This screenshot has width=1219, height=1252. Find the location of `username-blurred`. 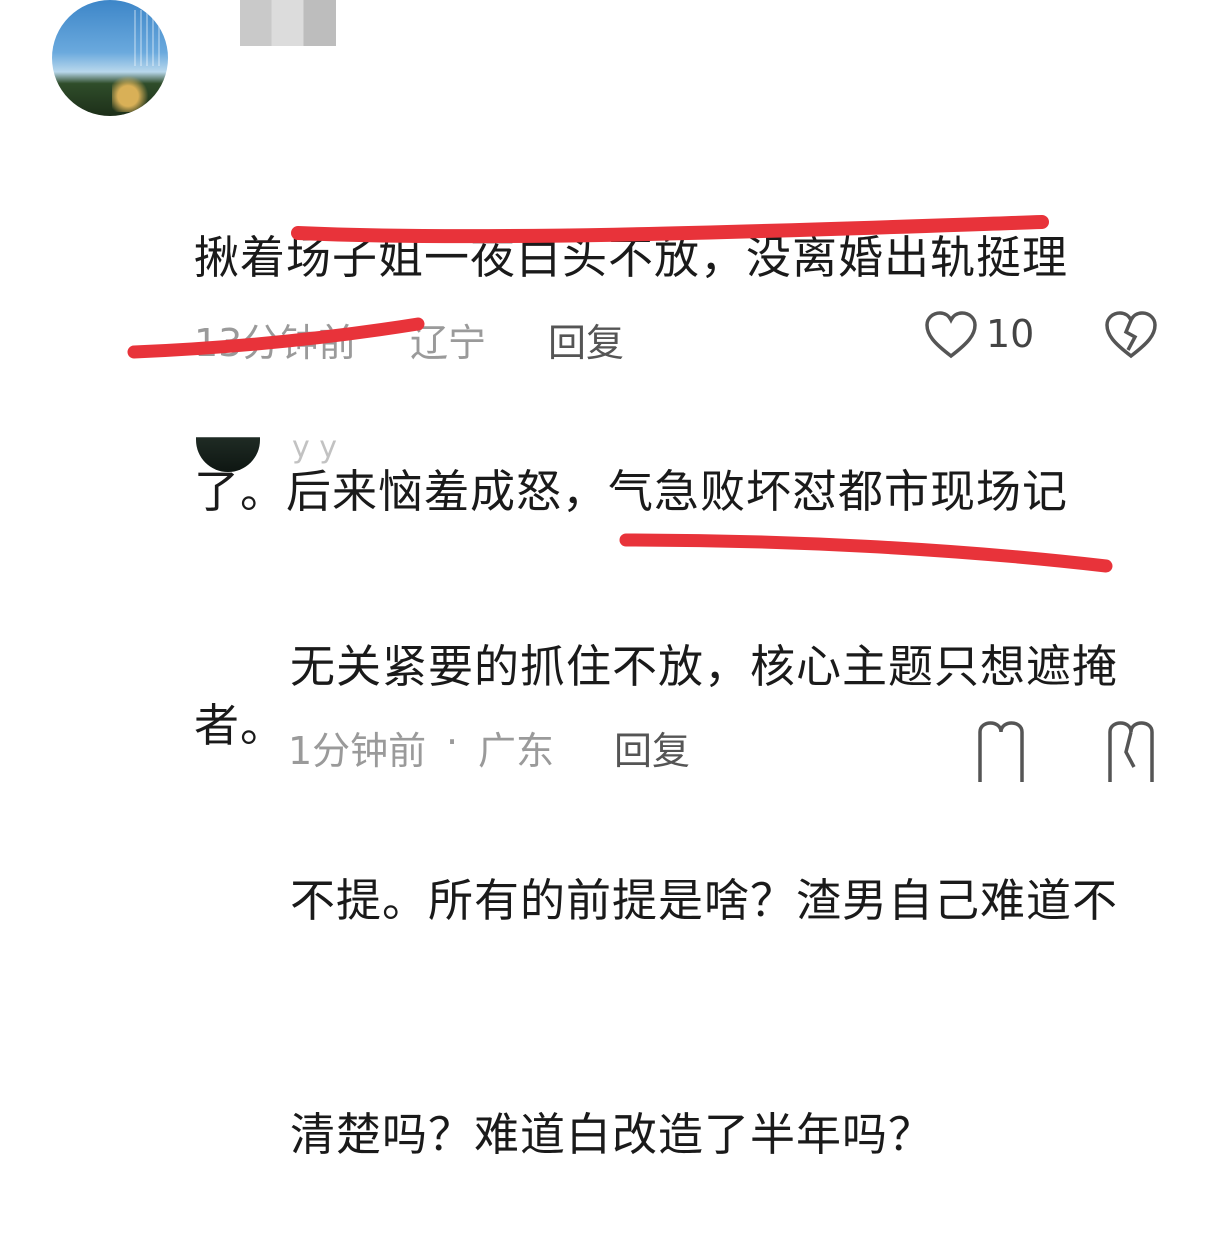

username-blurred is located at coordinates (288, 23).